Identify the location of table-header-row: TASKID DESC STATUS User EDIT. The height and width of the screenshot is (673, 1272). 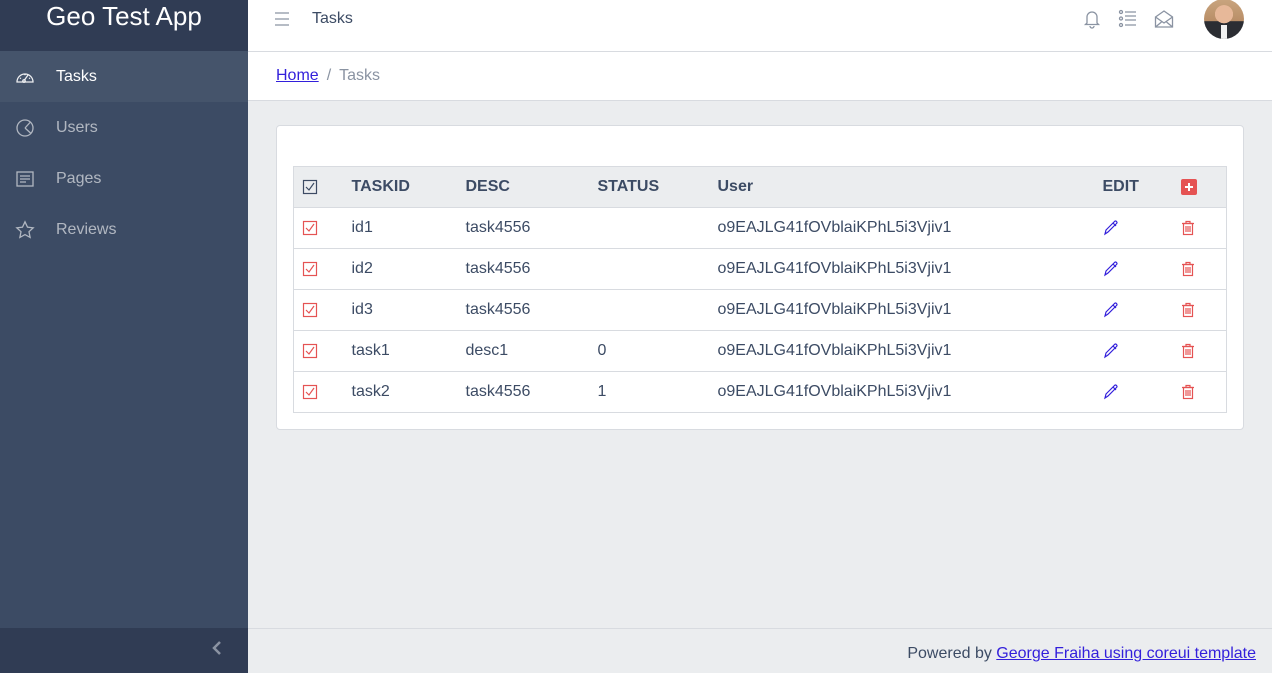
(760, 187).